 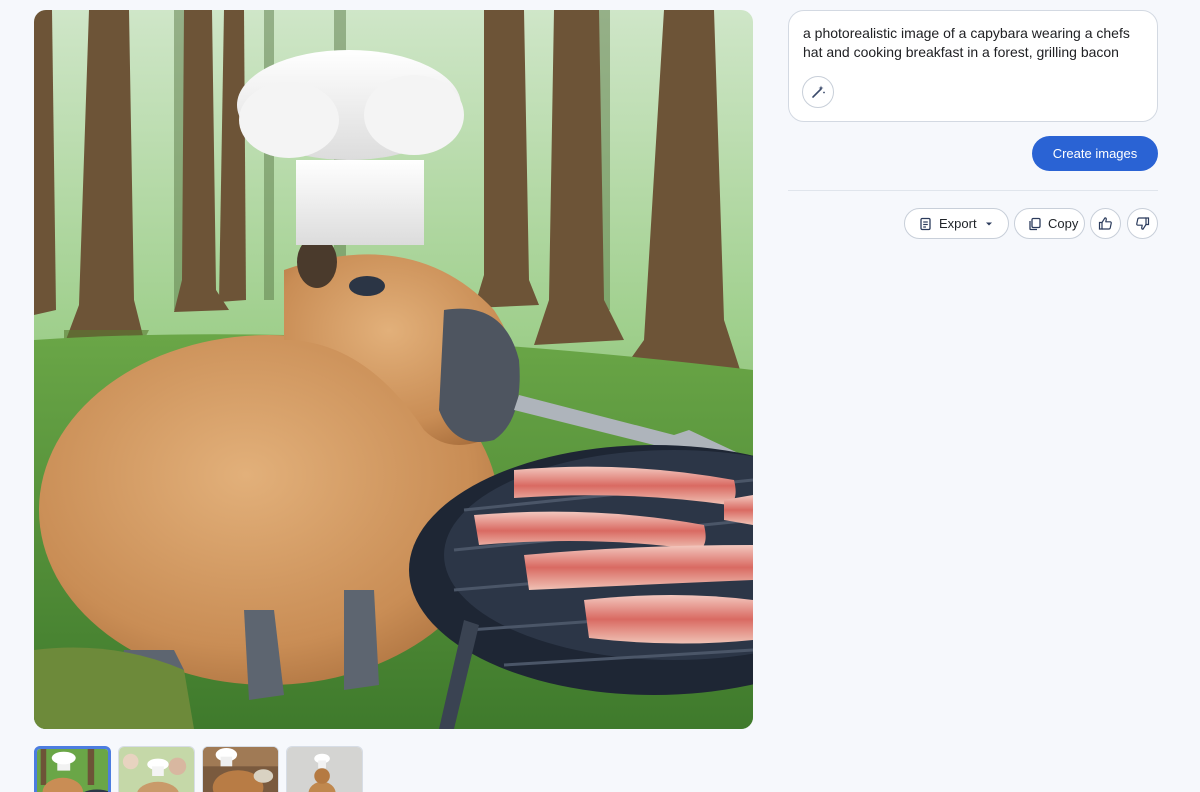 I want to click on thumbs-down-button, so click(x=1142, y=223).